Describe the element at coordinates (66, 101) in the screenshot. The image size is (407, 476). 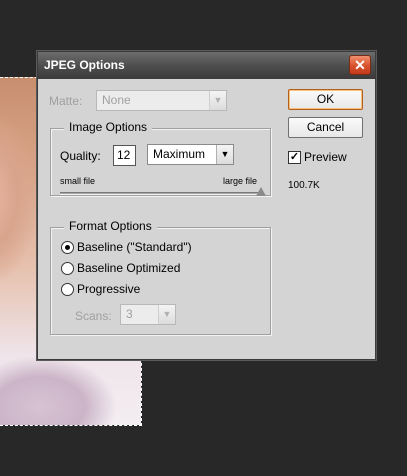
I see `matte-label: Matte:` at that location.